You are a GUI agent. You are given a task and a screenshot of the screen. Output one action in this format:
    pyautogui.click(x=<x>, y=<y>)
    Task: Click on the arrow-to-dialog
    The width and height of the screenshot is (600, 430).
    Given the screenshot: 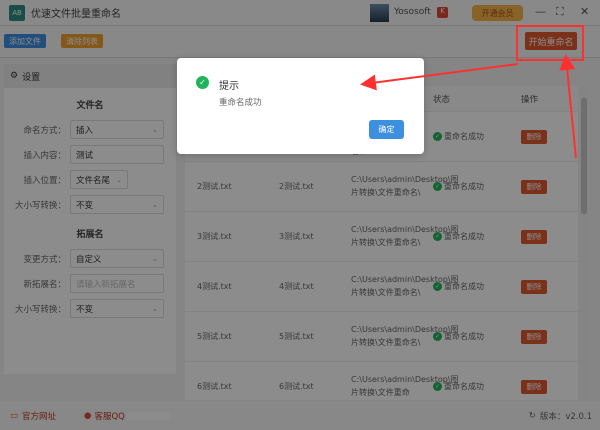 What is the action you would take?
    pyautogui.click(x=439, y=77)
    